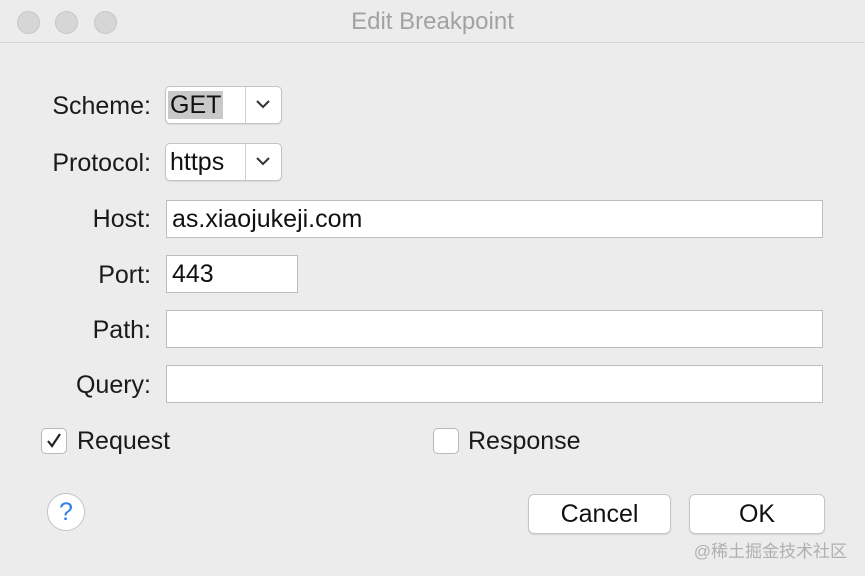 The width and height of the screenshot is (865, 576). What do you see at coordinates (101, 163) in the screenshot?
I see `protocol-label: Protocol:` at bounding box center [101, 163].